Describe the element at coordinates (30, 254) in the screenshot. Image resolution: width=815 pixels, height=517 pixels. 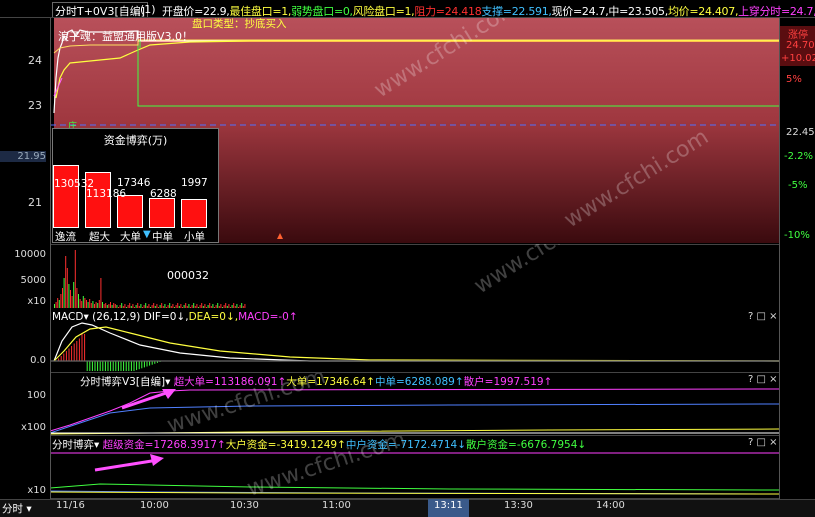
I see `volume-axis-10000: 10000` at that location.